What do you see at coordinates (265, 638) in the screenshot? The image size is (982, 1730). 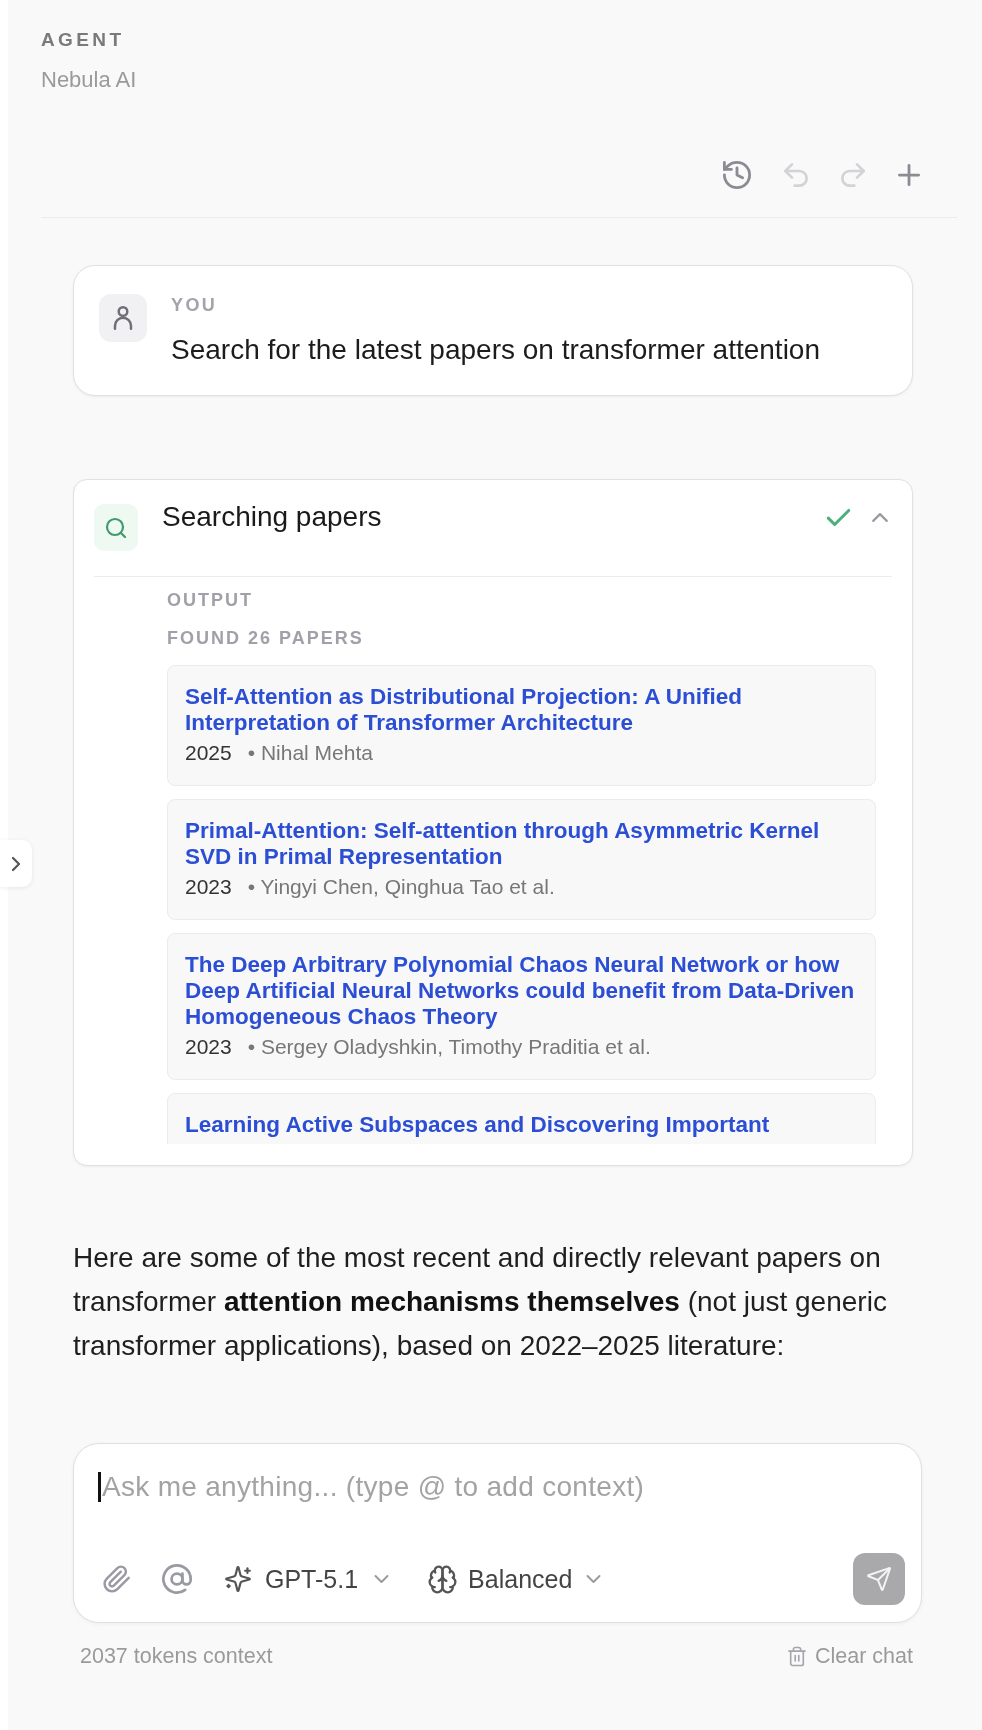 I see `result-count-label: FOUND 26 PAPERS` at bounding box center [265, 638].